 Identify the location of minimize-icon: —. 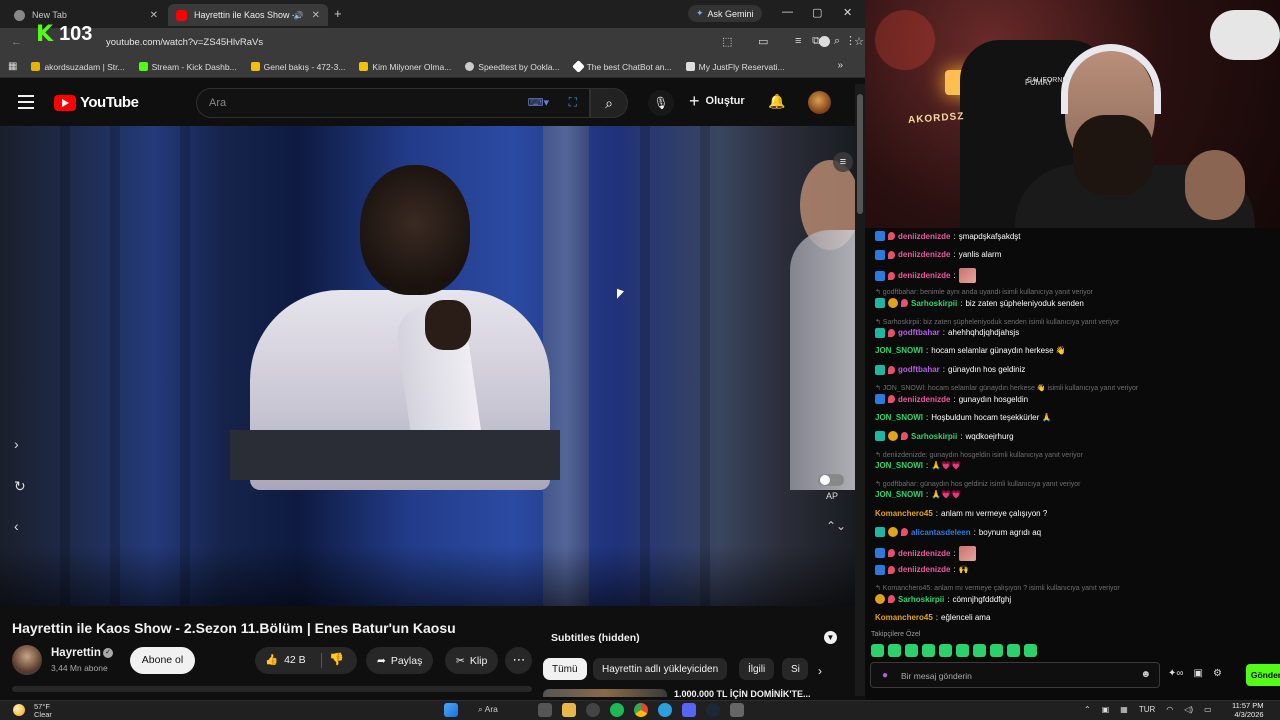
(787, 12).